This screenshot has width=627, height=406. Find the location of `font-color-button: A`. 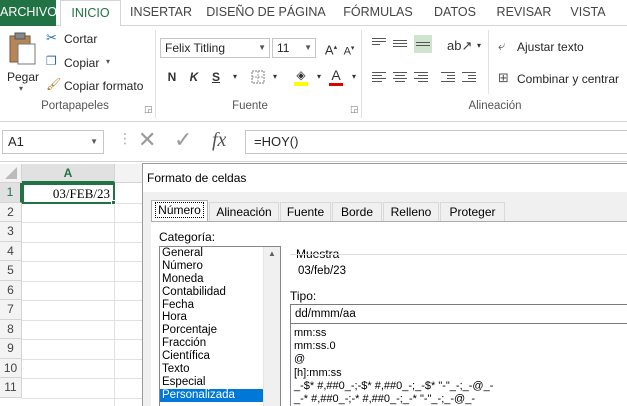

font-color-button: A is located at coordinates (336, 76).